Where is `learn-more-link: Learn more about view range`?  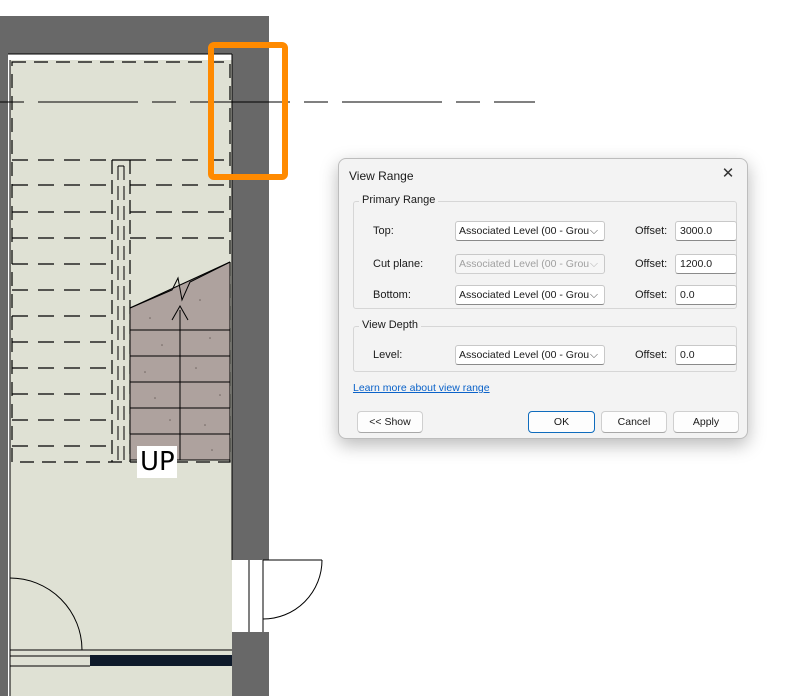 learn-more-link: Learn more about view range is located at coordinates (421, 388).